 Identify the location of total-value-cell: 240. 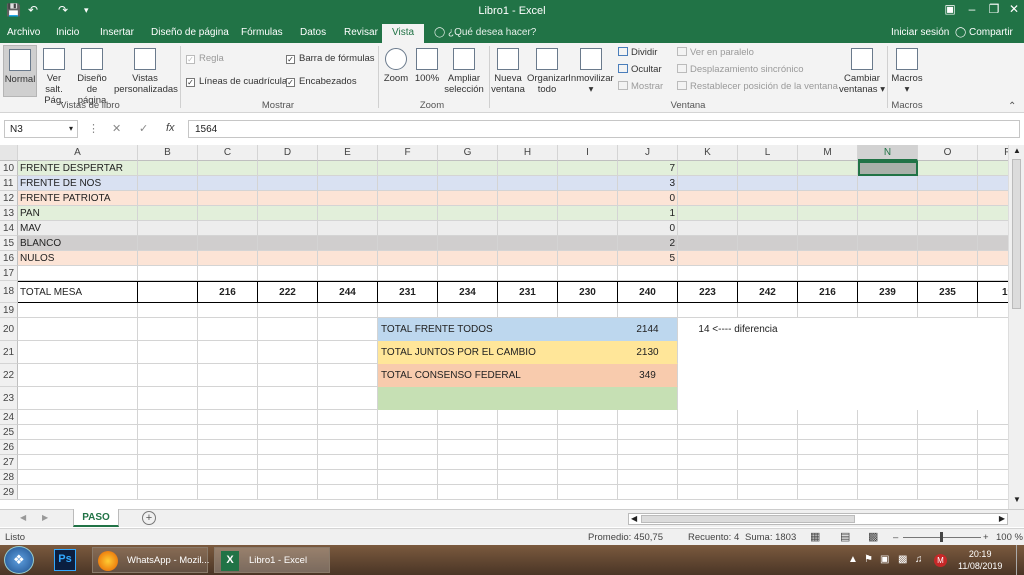
(648, 292).